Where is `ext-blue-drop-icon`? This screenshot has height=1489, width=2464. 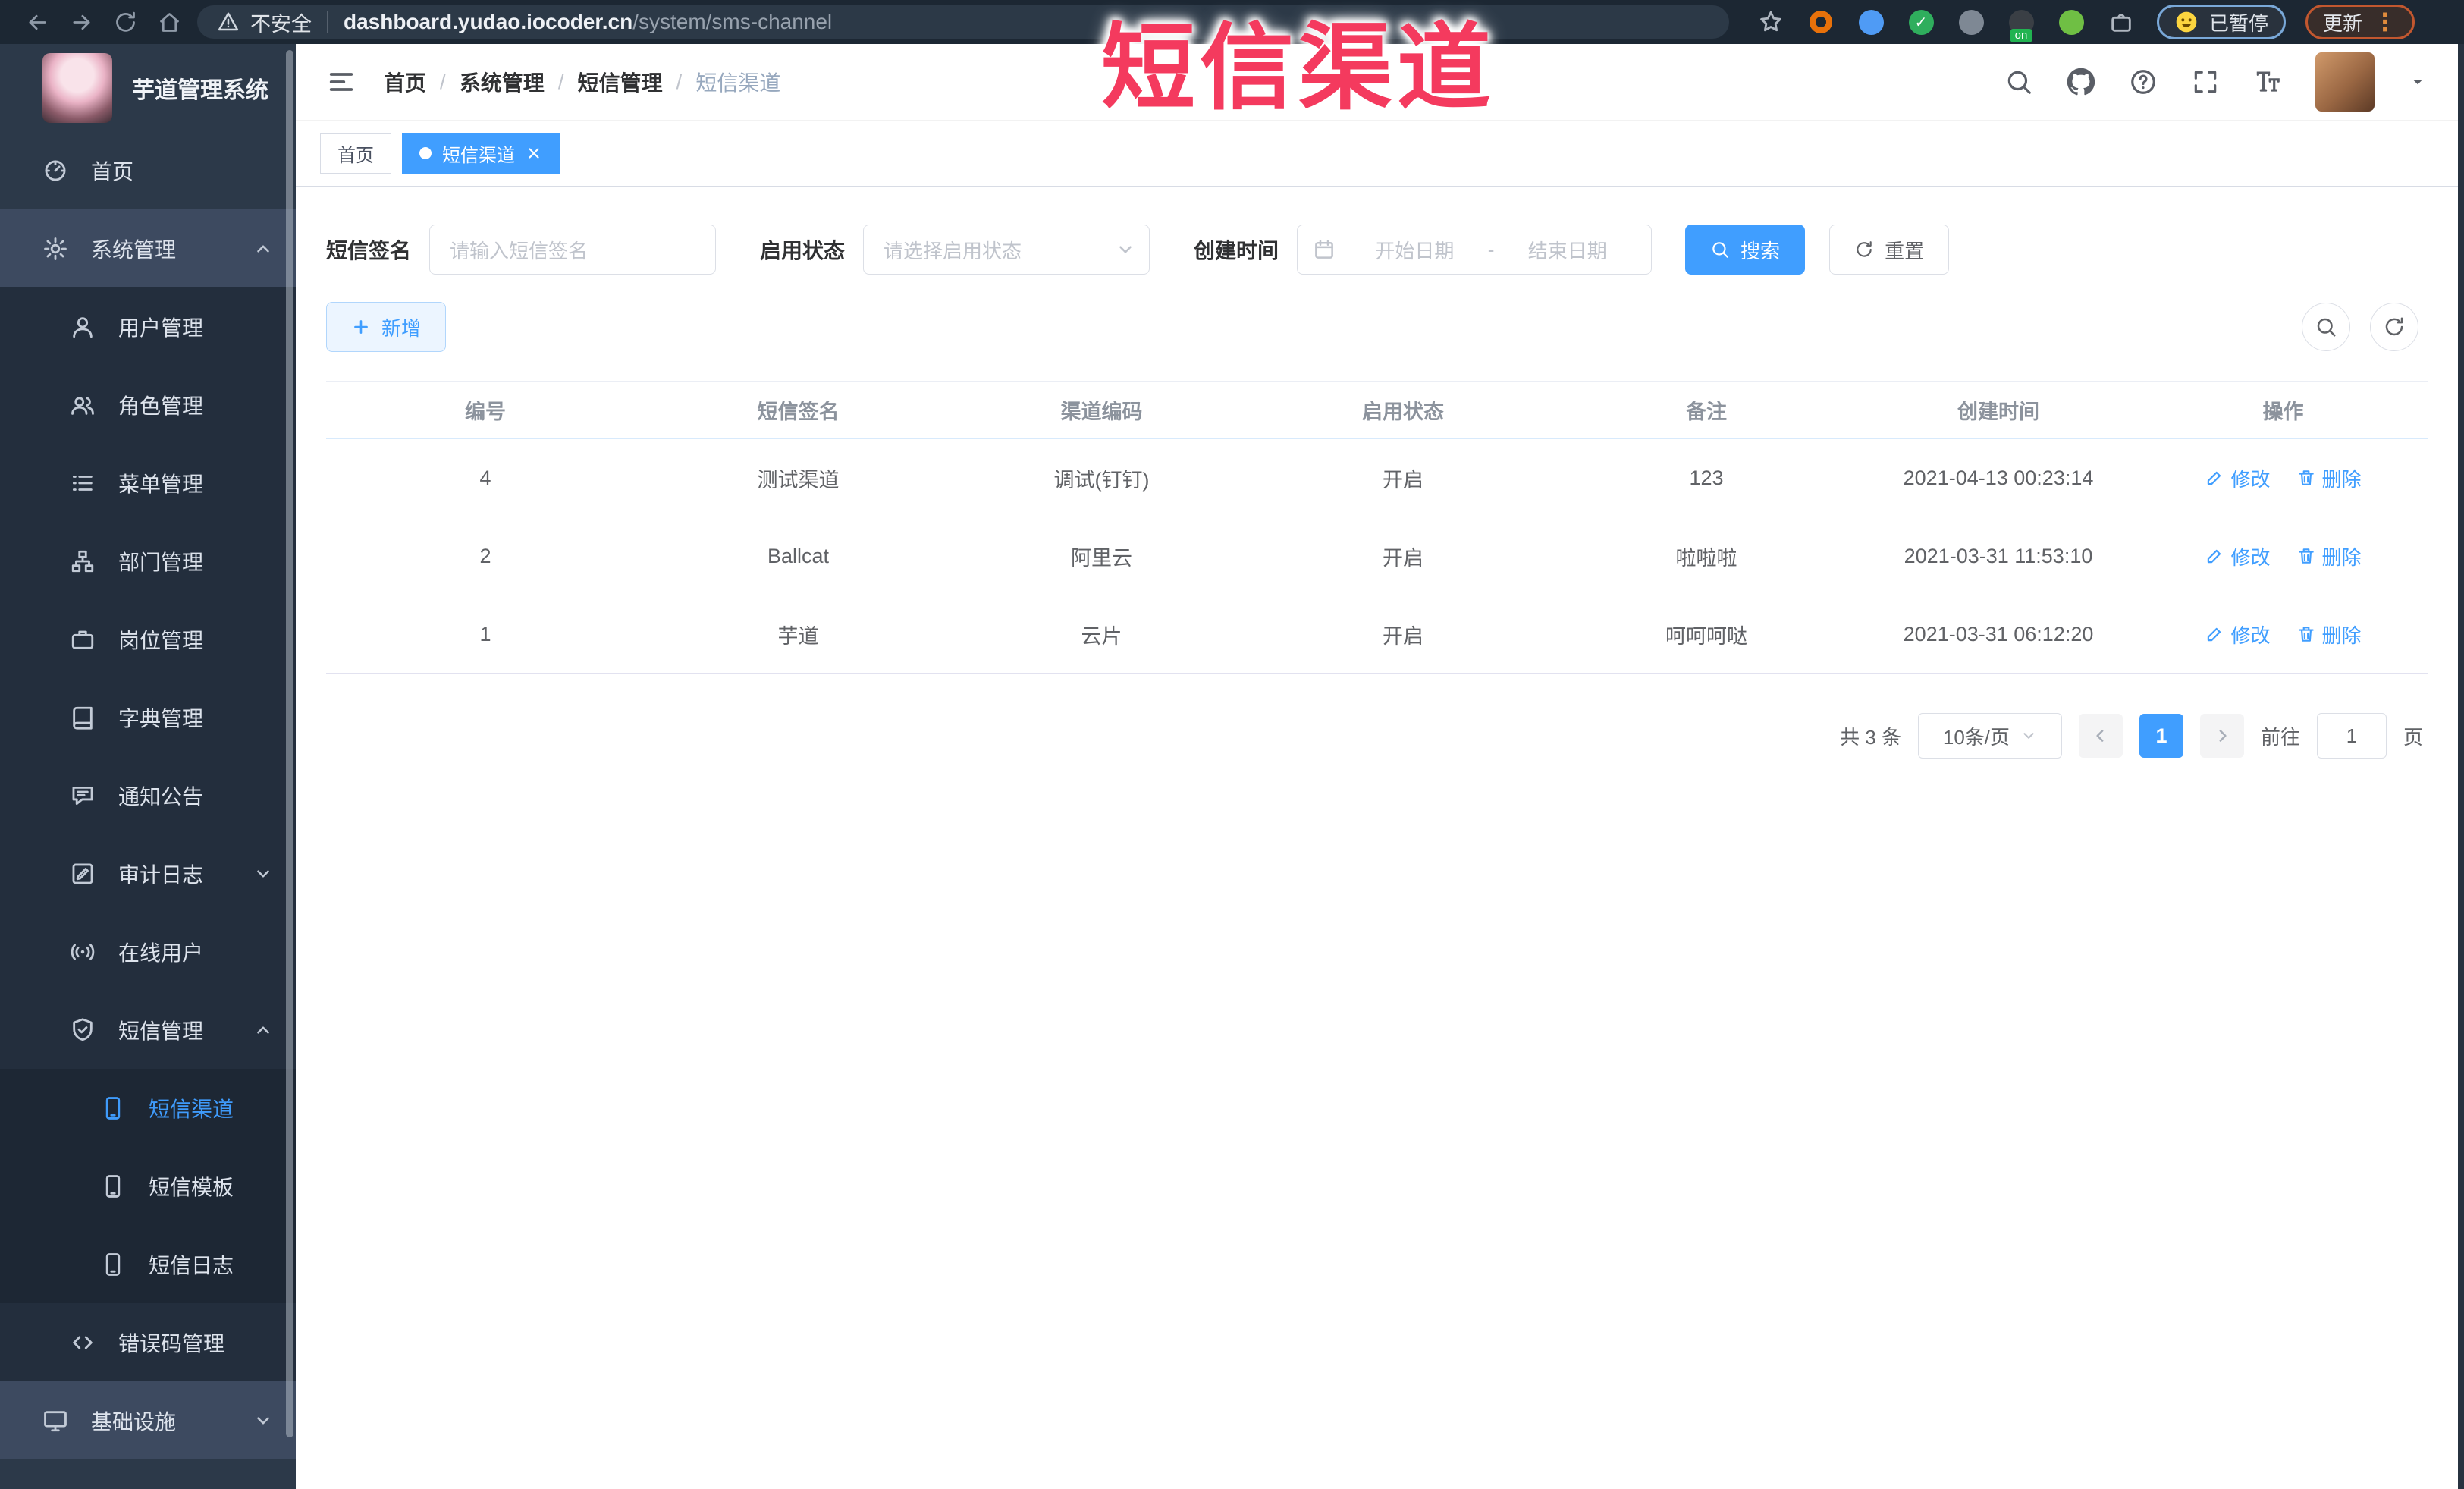
ext-blue-drop-icon is located at coordinates (1871, 22).